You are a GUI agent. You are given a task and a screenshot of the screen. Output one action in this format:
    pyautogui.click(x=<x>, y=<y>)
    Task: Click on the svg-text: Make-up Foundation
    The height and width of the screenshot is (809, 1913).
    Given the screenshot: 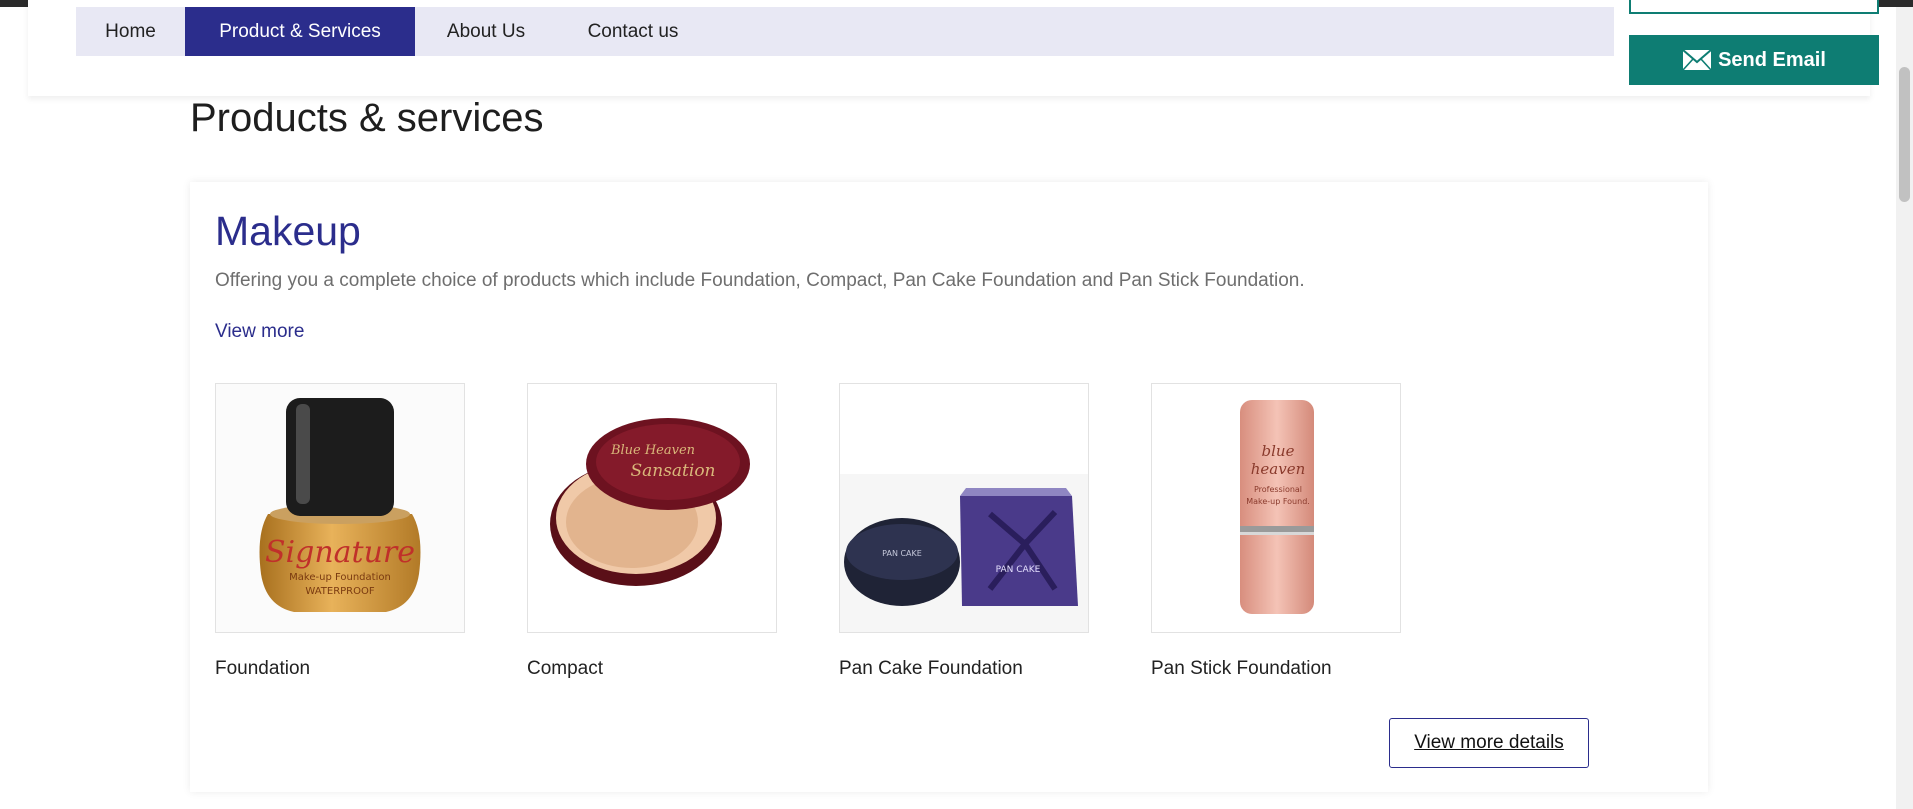 What is the action you would take?
    pyautogui.click(x=340, y=577)
    